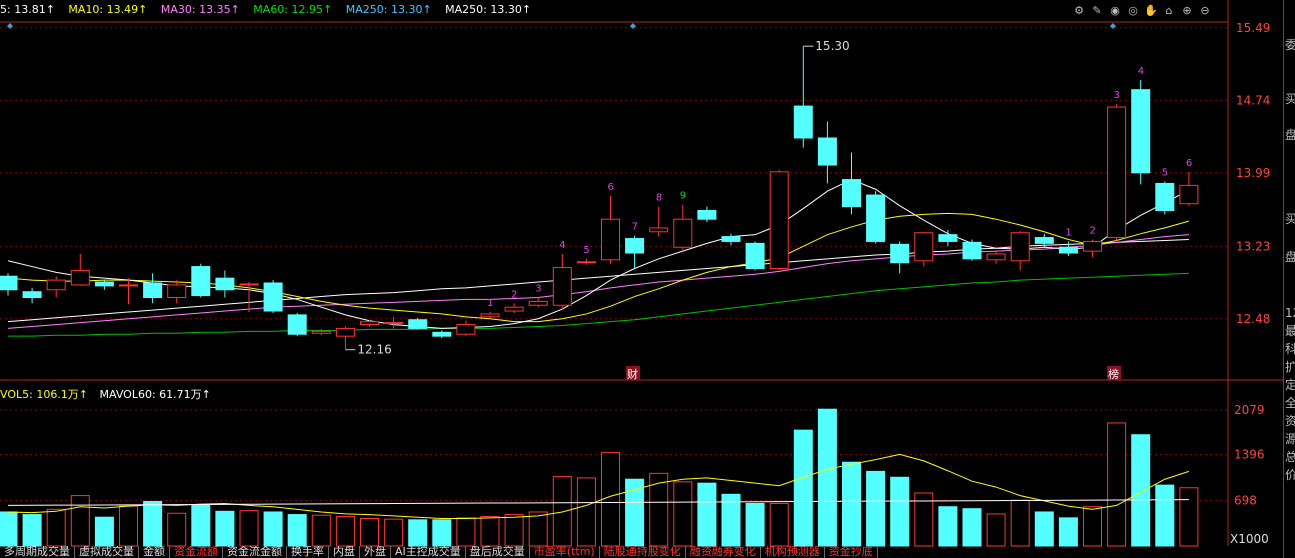 Image resolution: width=1295 pixels, height=558 pixels. I want to click on hand-icon: ✋, so click(1151, 11).